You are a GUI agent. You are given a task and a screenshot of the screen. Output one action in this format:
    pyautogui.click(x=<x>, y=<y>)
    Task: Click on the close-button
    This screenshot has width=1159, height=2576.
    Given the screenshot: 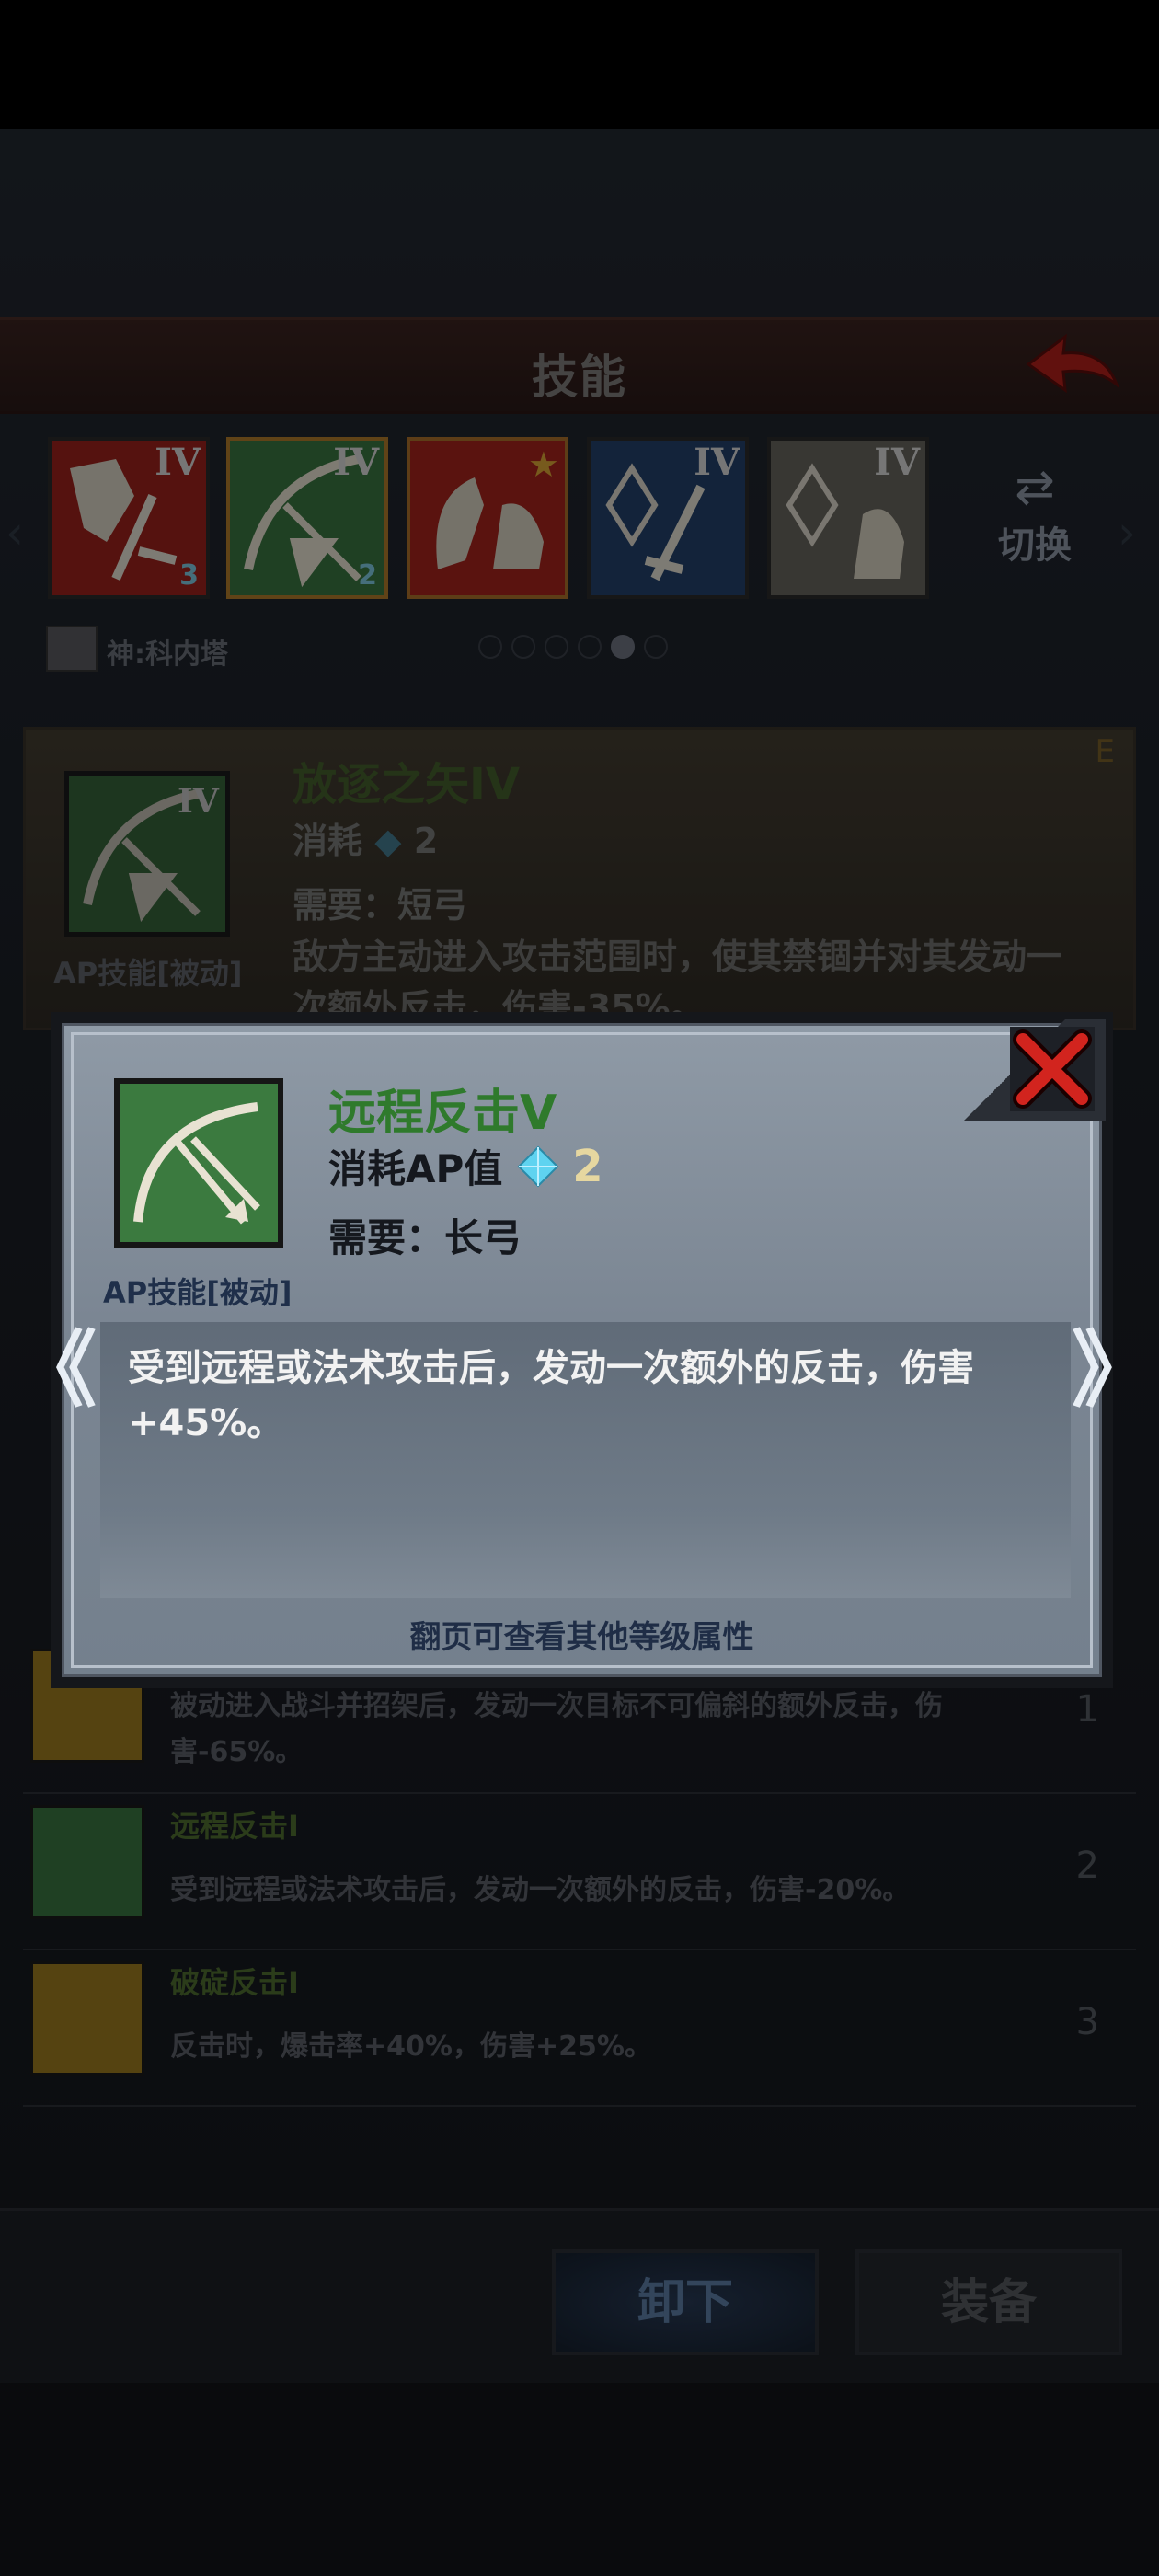 What is the action you would take?
    pyautogui.click(x=1052, y=1069)
    